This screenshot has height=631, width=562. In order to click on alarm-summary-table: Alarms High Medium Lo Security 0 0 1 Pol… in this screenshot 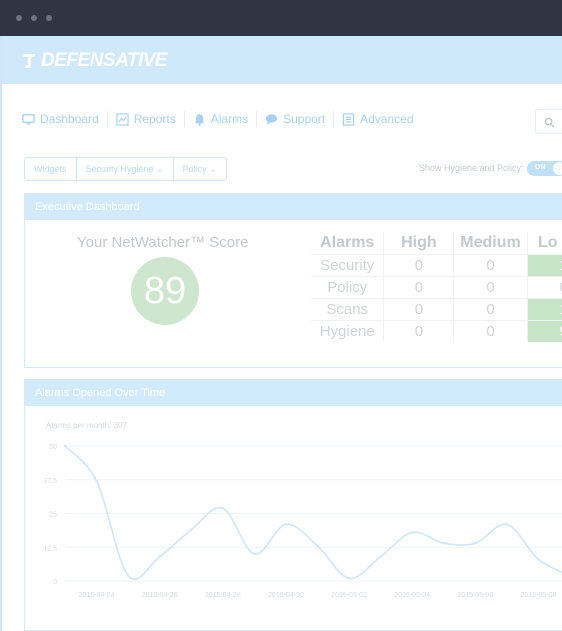, I will do `click(436, 287)`.